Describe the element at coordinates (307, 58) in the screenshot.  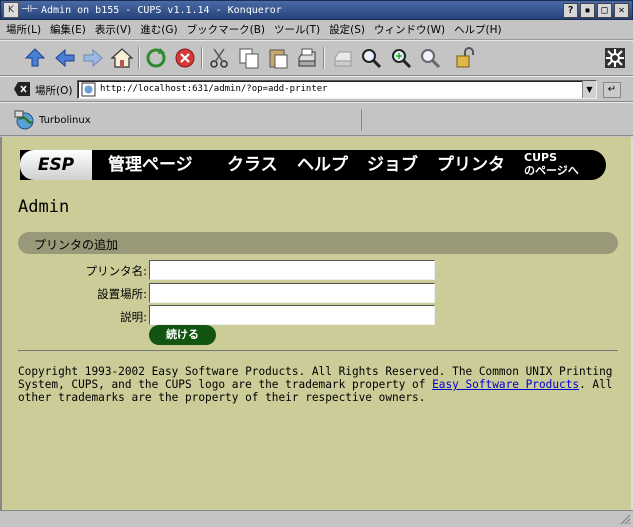
I see `print-icon` at that location.